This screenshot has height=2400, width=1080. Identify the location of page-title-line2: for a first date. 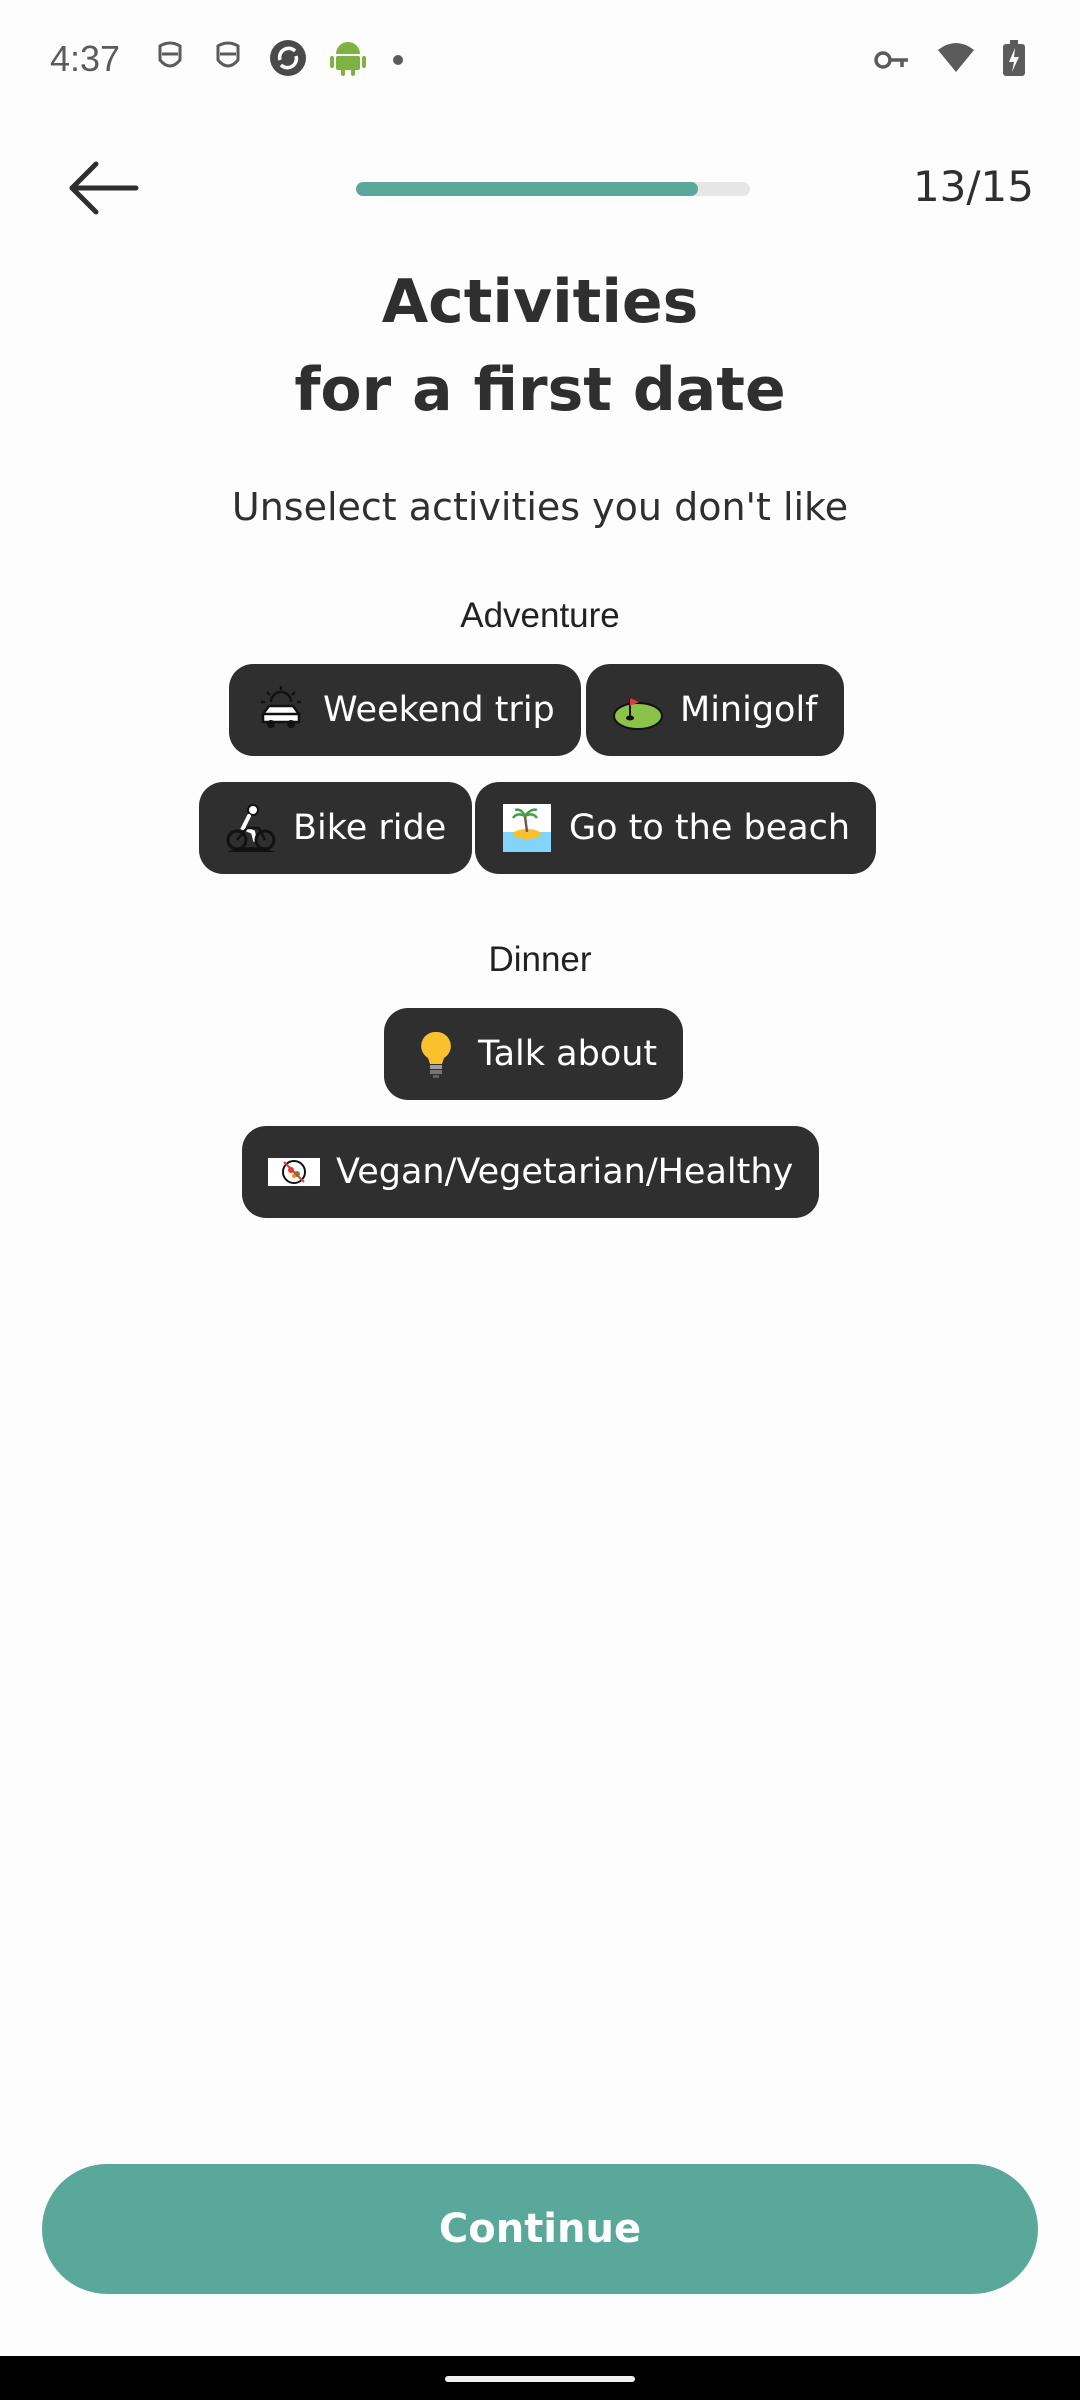
(540, 390).